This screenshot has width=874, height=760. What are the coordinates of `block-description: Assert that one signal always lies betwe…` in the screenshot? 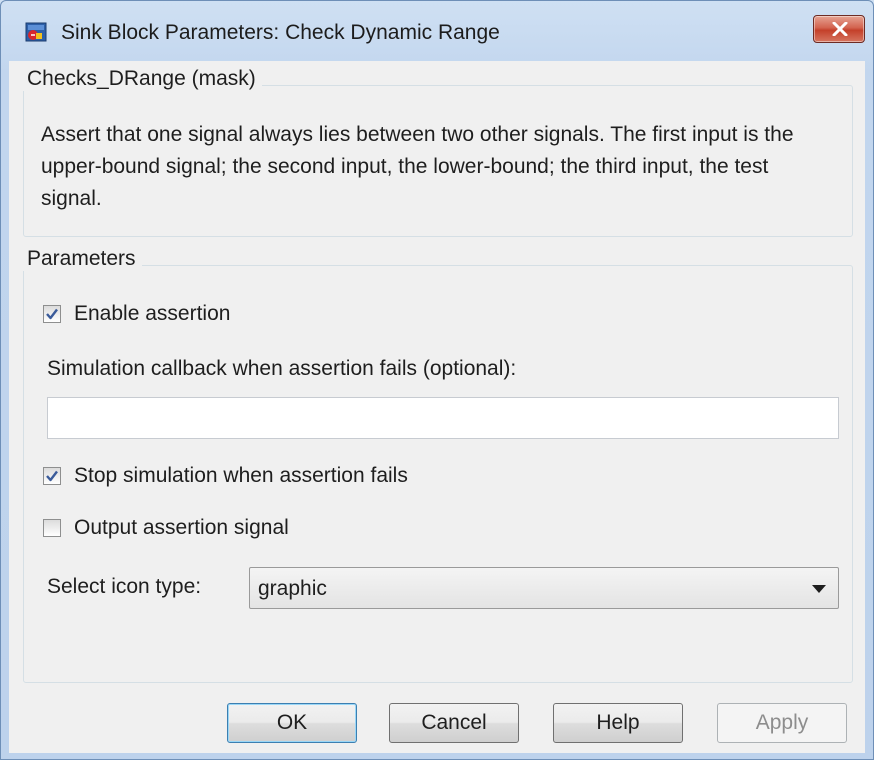 It's located at (417, 166).